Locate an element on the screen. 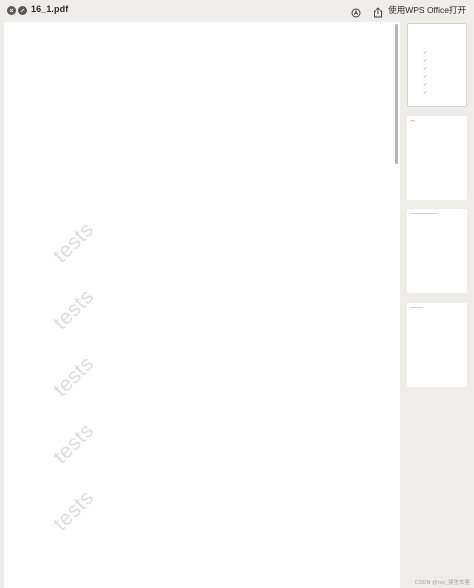 This screenshot has width=474, height=588. close-icon is located at coordinates (11, 10).